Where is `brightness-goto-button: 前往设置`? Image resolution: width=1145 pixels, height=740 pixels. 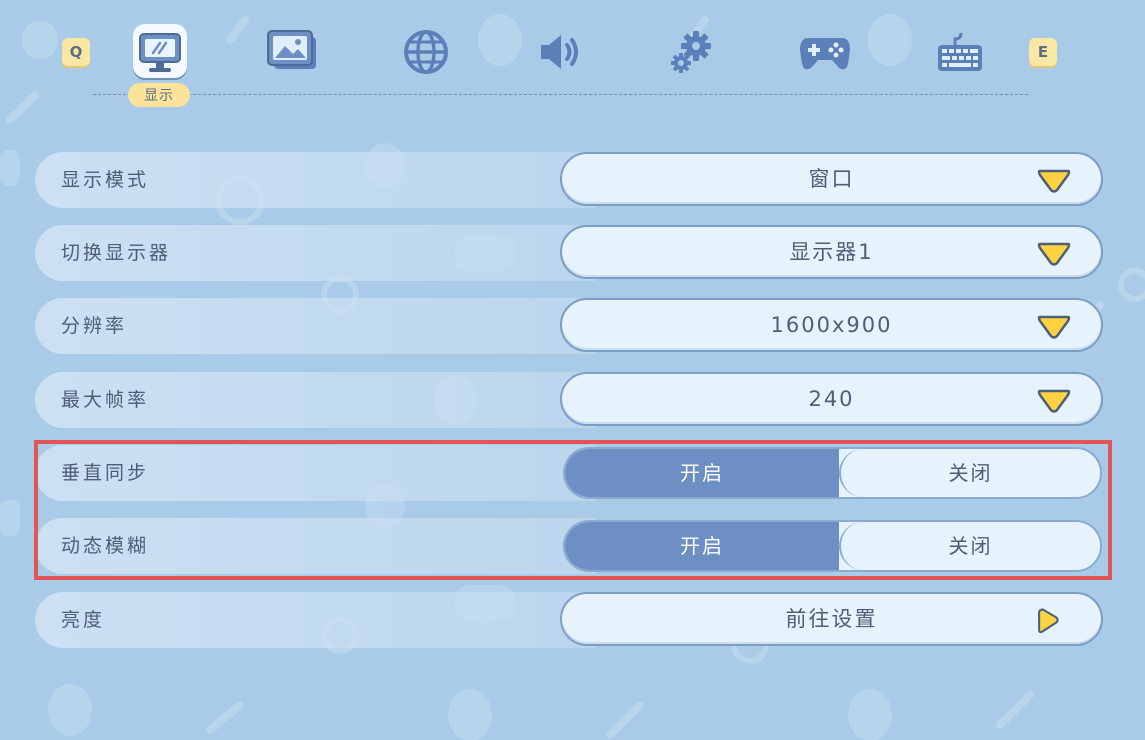 brightness-goto-button: 前往设置 is located at coordinates (831, 619).